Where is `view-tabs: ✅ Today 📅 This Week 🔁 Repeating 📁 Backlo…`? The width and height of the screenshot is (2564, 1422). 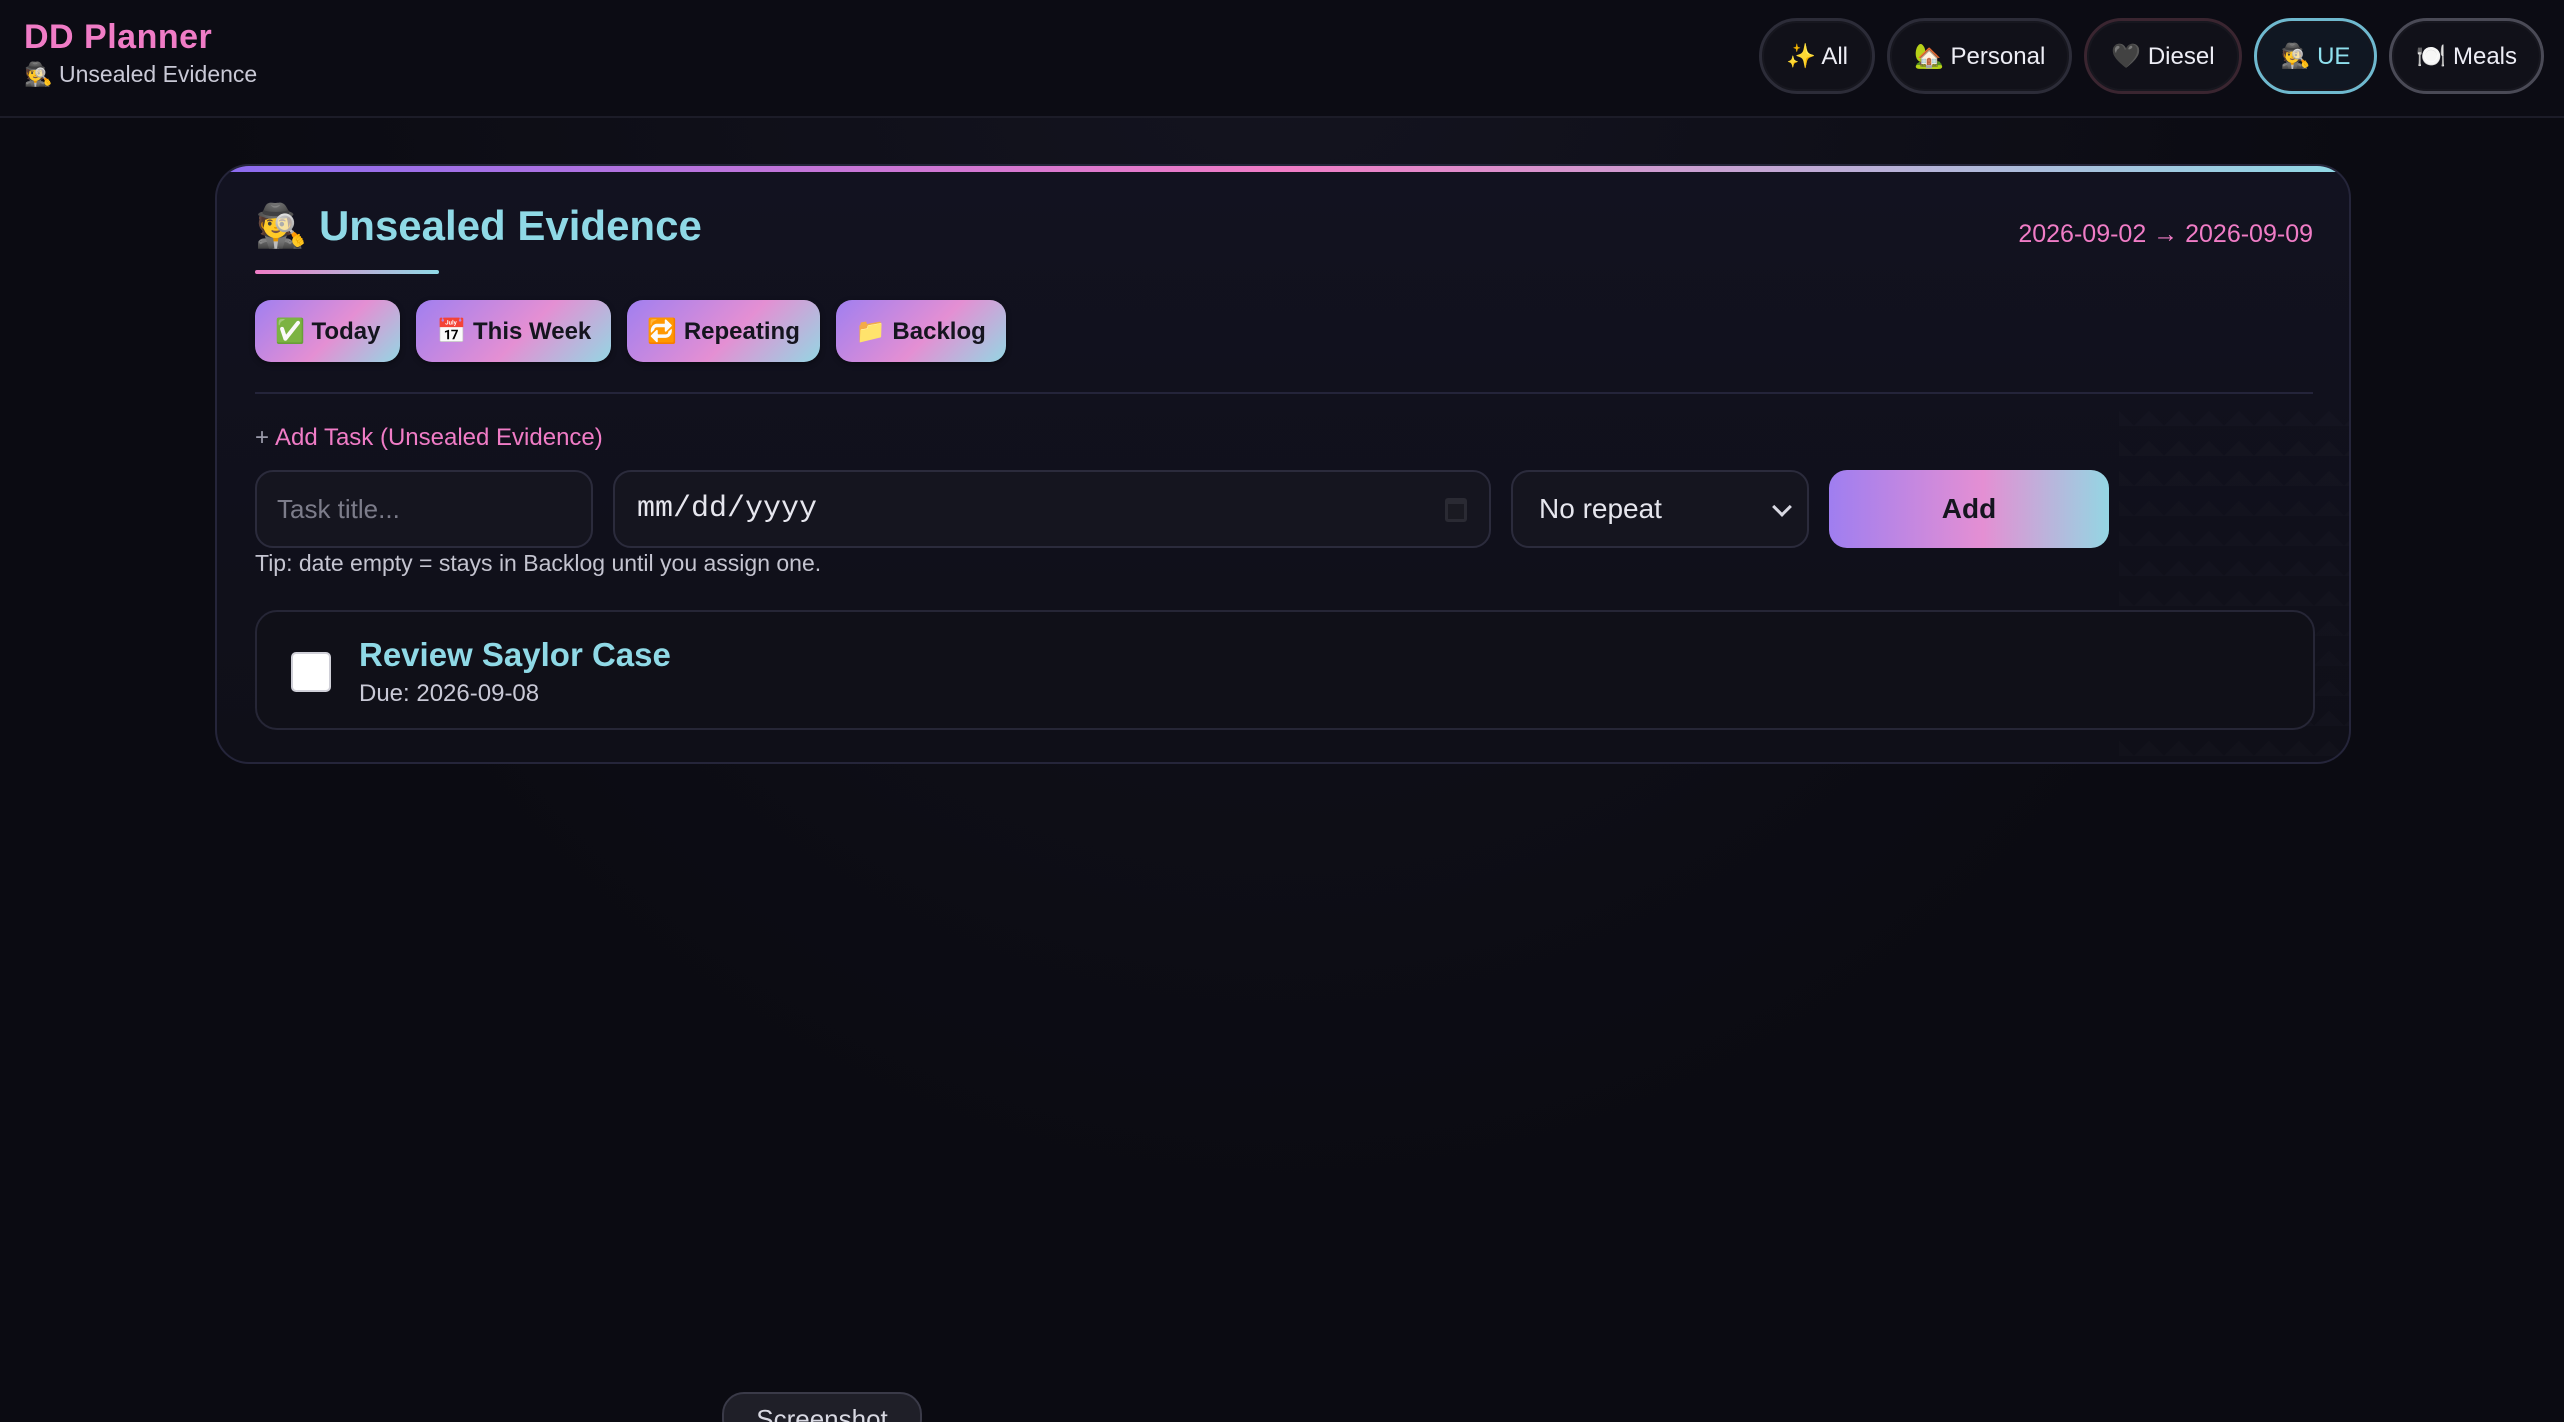
view-tabs: ✅ Today 📅 This Week 🔁 Repeating 📁 Backlo… is located at coordinates (630, 331).